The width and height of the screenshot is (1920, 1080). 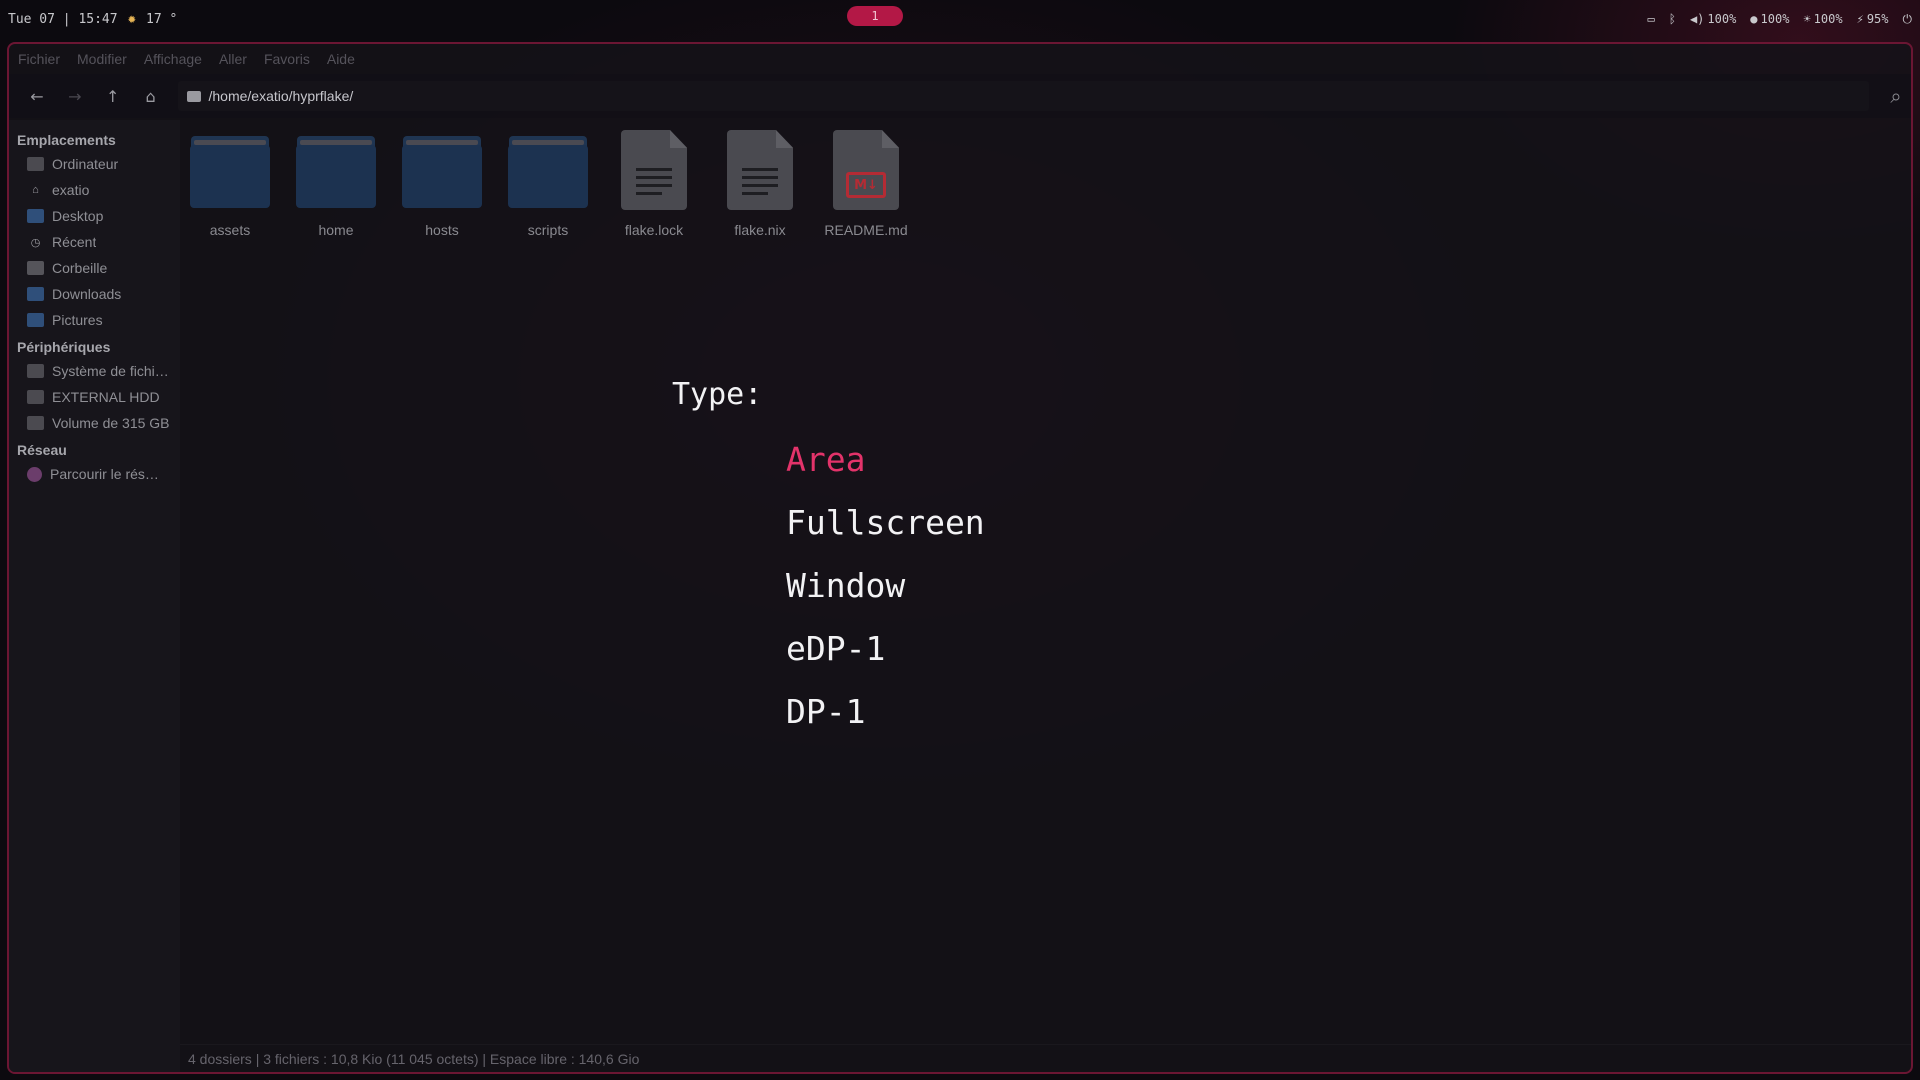 What do you see at coordinates (1023, 96) in the screenshot?
I see `location-bar: /home/exatio/hyprflake/` at bounding box center [1023, 96].